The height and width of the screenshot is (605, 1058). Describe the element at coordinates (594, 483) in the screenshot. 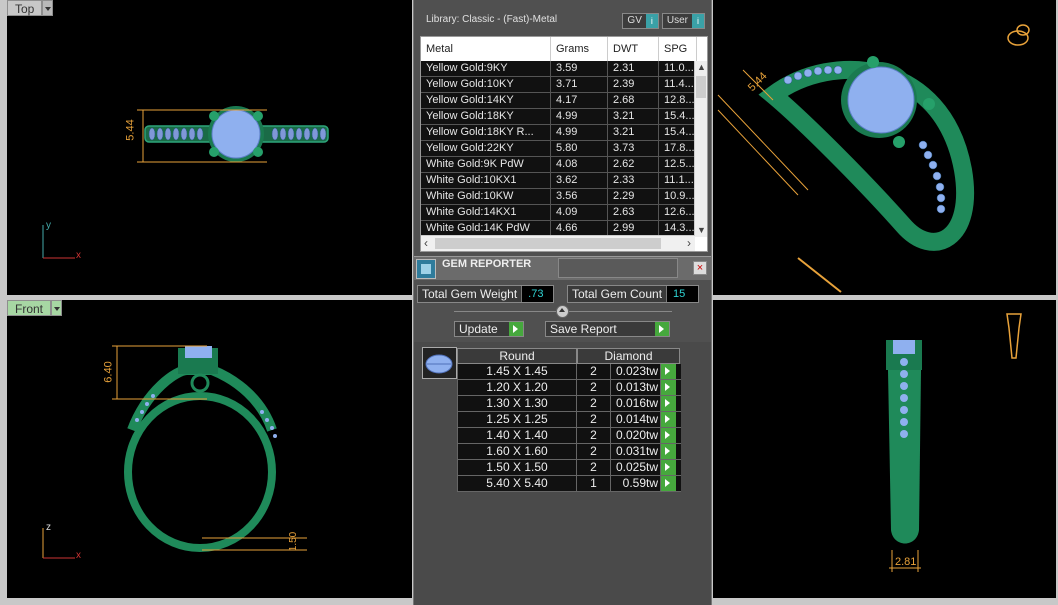

I see `gem-count: 1` at that location.